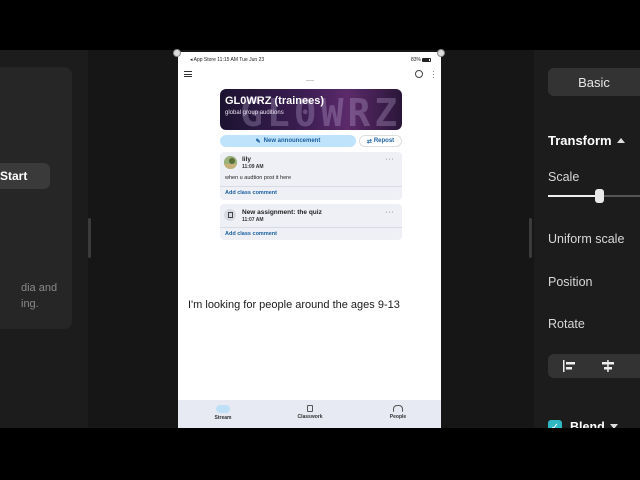 This screenshot has height=480, width=640. I want to click on class-subtitle: global group auditions, so click(254, 113).